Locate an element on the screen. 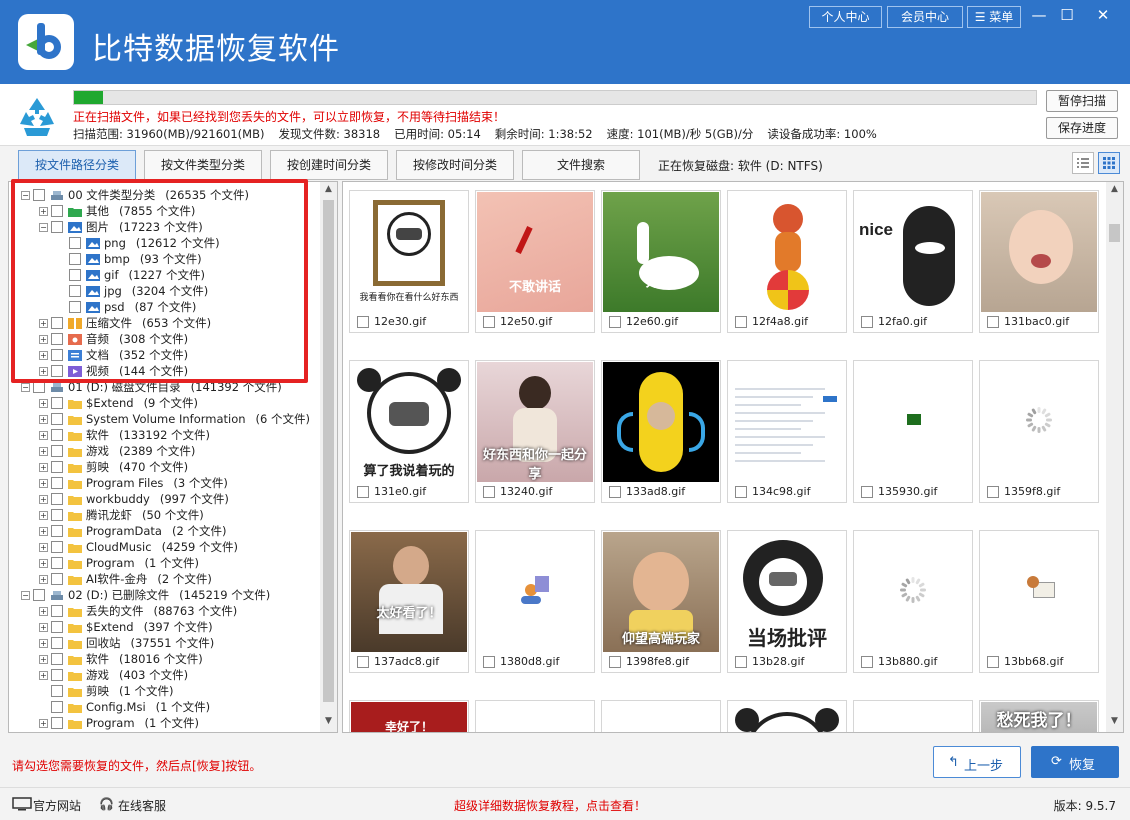 Image resolution: width=1130 pixels, height=820 pixels. file-card: 133ad8.gif is located at coordinates (661, 431).